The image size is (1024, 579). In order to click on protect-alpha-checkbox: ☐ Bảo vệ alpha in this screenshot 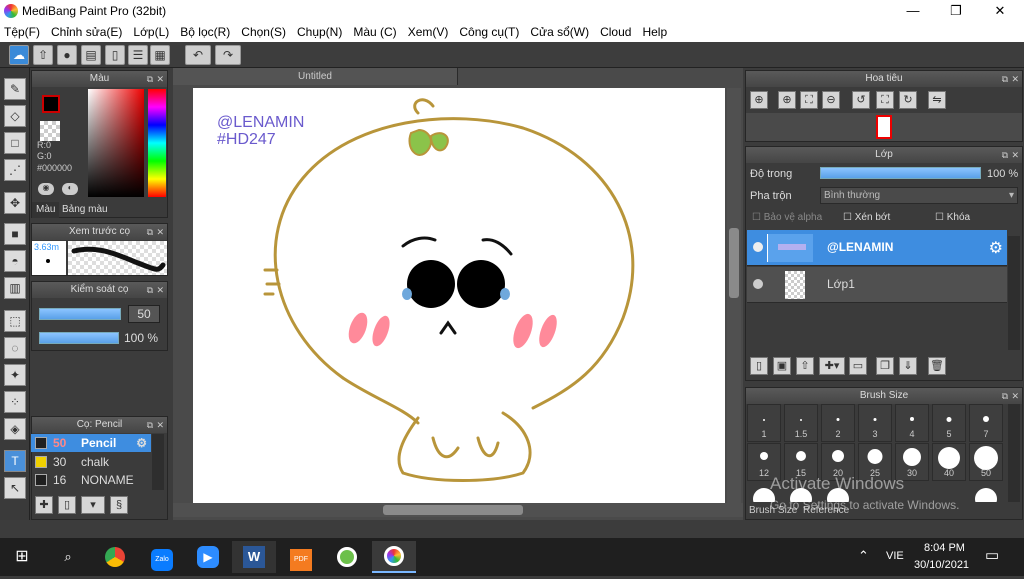, I will do `click(787, 217)`.